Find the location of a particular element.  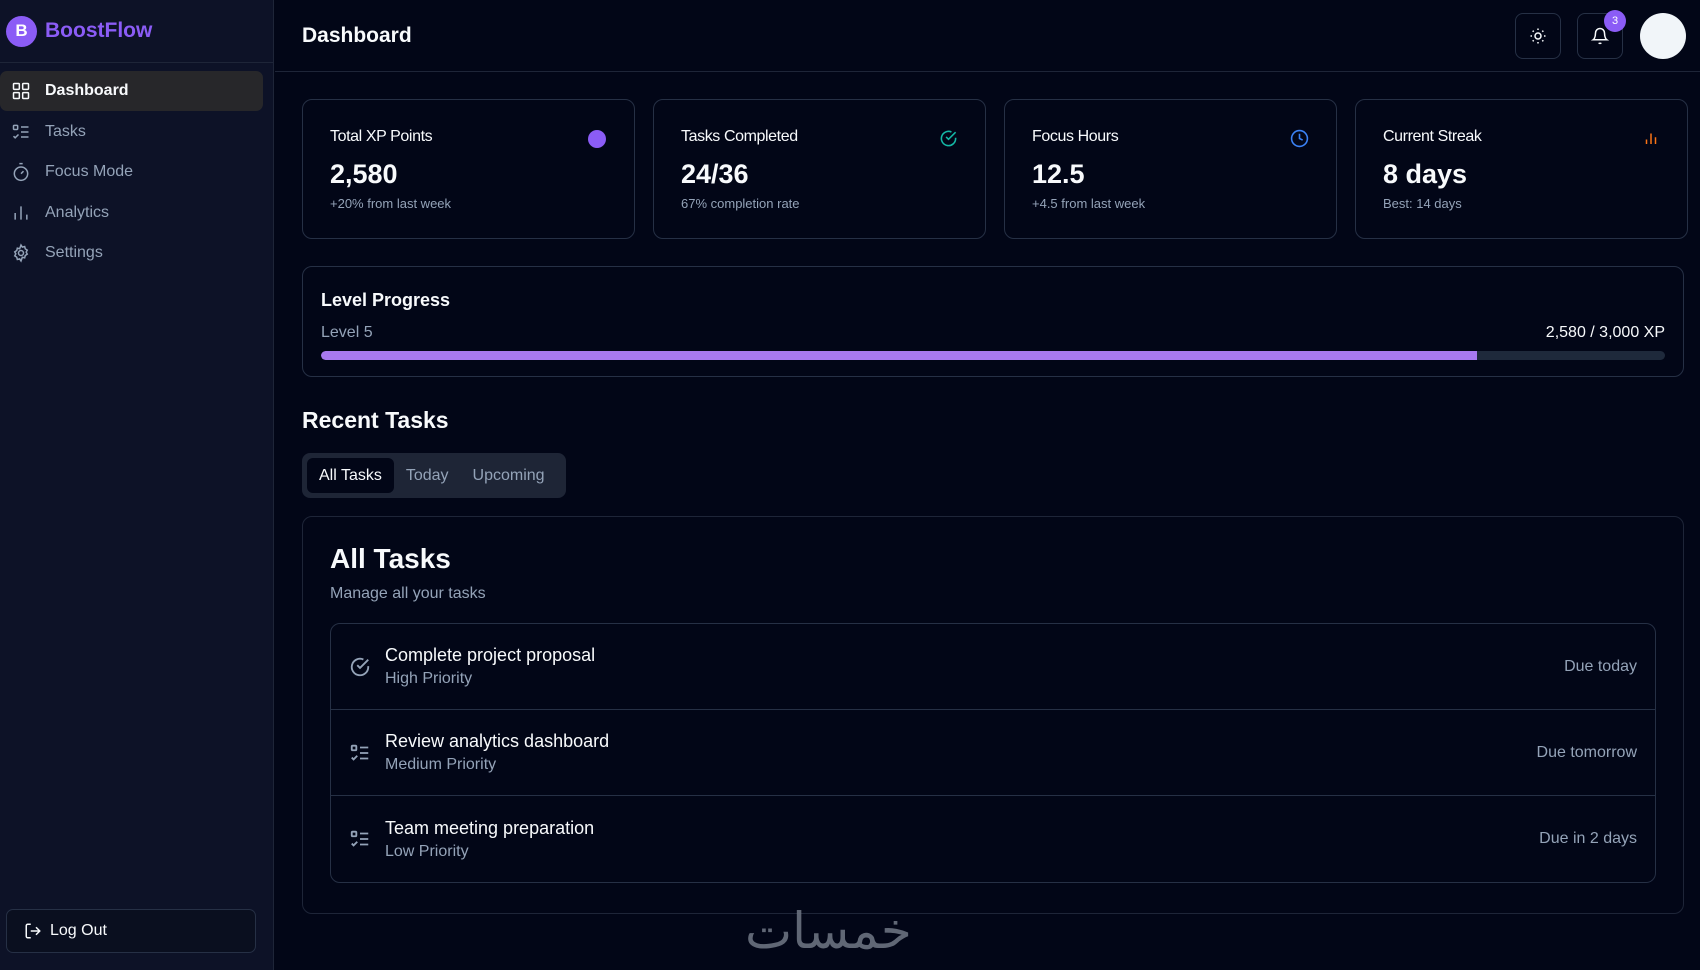

level-progress-bar is located at coordinates (993, 355).